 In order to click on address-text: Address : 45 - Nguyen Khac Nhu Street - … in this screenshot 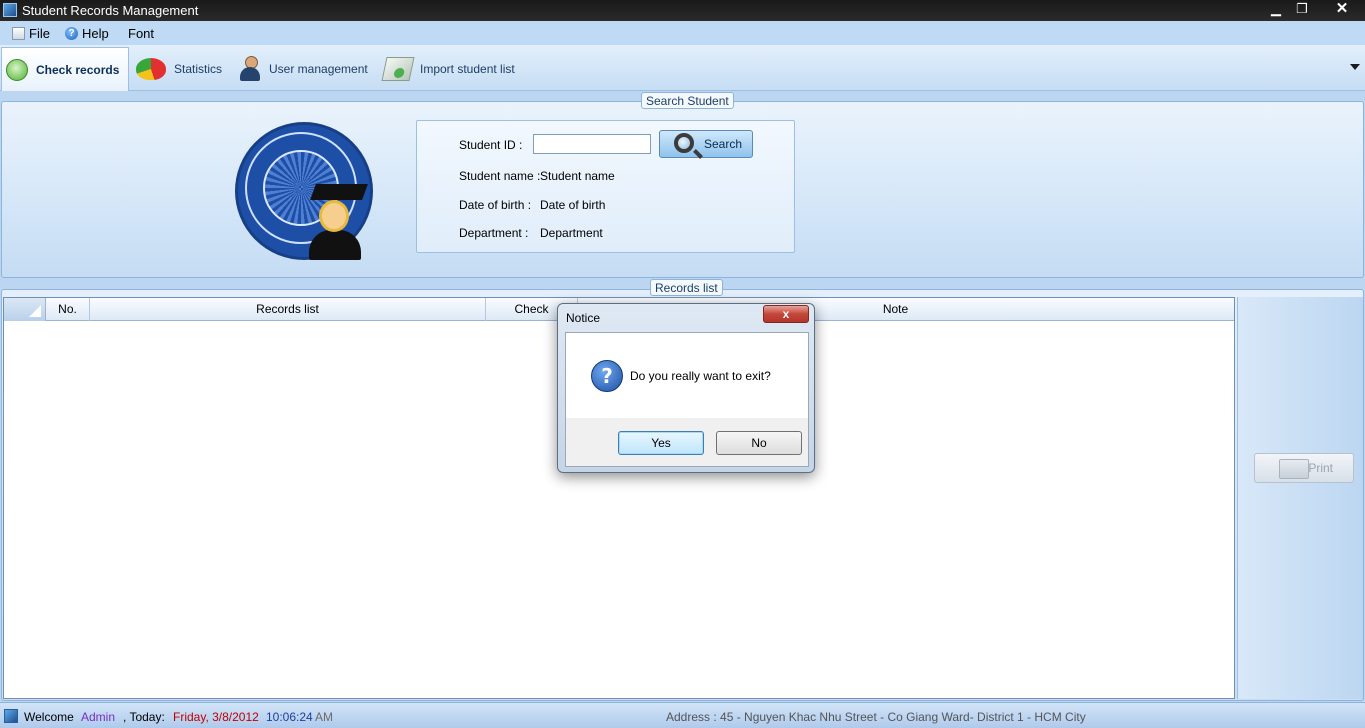, I will do `click(876, 717)`.